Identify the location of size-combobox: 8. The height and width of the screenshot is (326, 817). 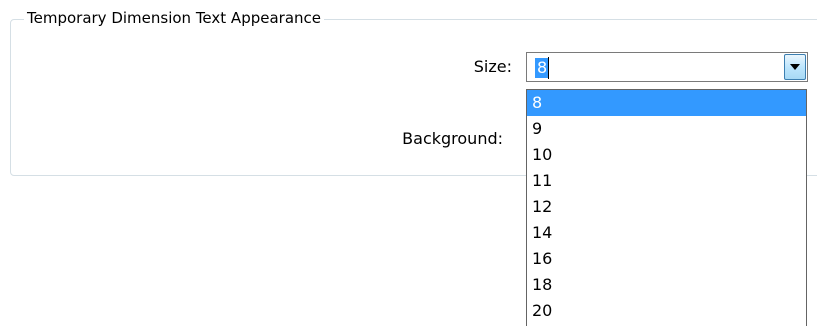
(667, 67).